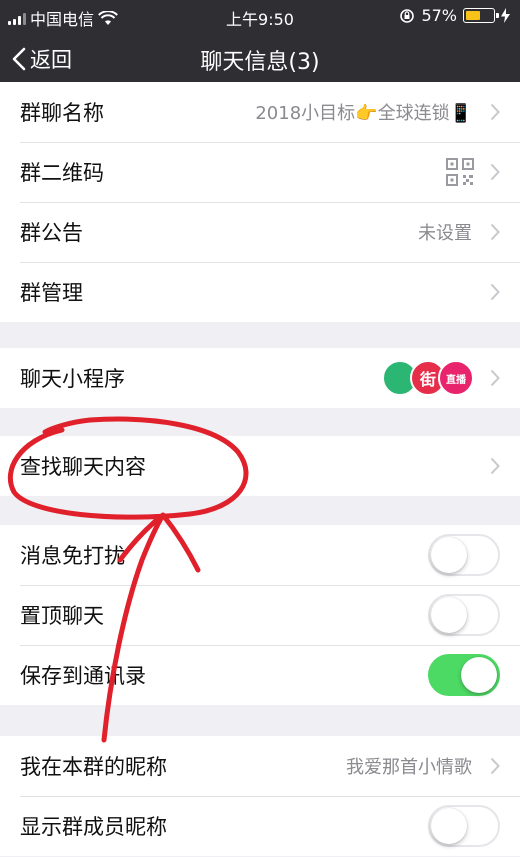 The height and width of the screenshot is (857, 520). I want to click on show-member-nickname-row: 显示群成员昵称, so click(260, 826).